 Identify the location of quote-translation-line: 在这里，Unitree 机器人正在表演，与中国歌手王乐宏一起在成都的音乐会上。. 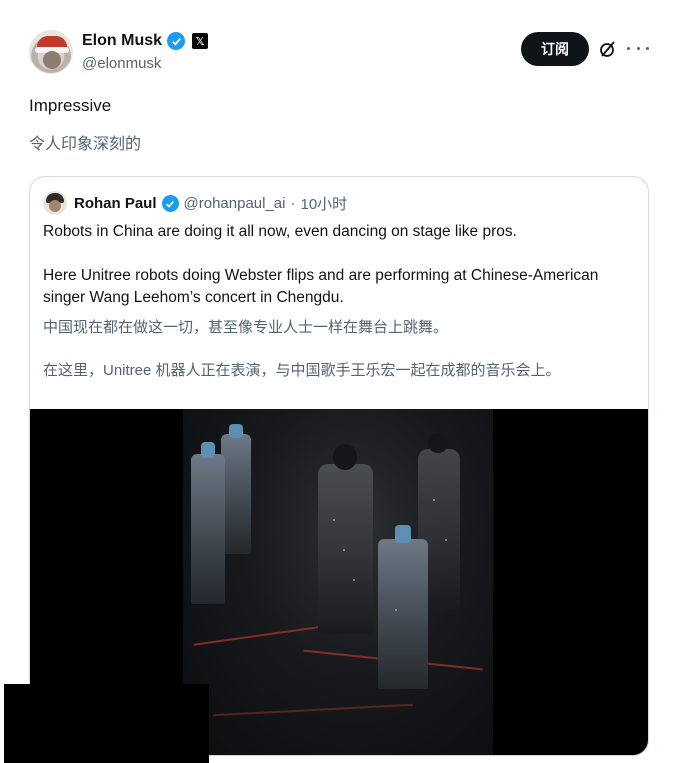
(302, 370).